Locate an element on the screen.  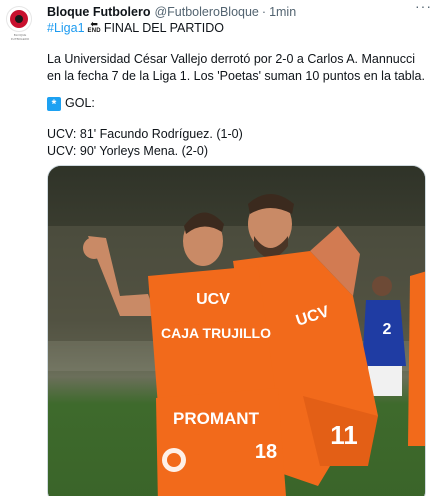
tweet-header: Bloque Futbolero @FutboleroBloque · 1min is located at coordinates (245, 12).